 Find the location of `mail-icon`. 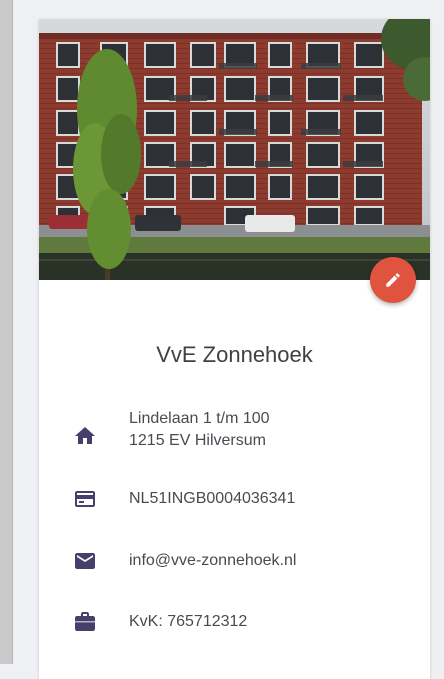

mail-icon is located at coordinates (85, 561).